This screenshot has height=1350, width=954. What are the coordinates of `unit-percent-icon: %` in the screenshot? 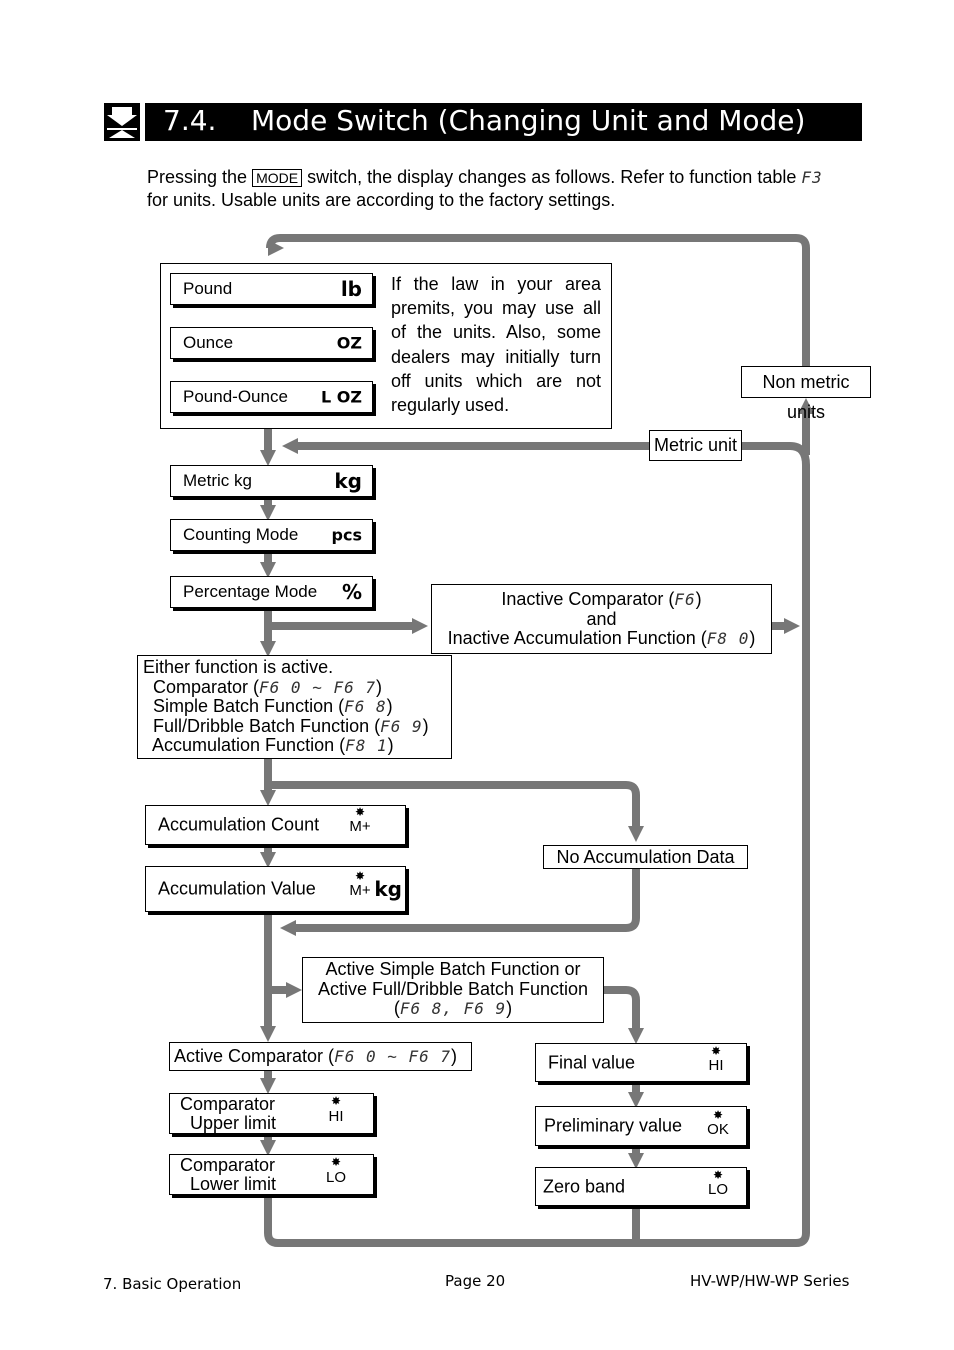 It's located at (351, 592).